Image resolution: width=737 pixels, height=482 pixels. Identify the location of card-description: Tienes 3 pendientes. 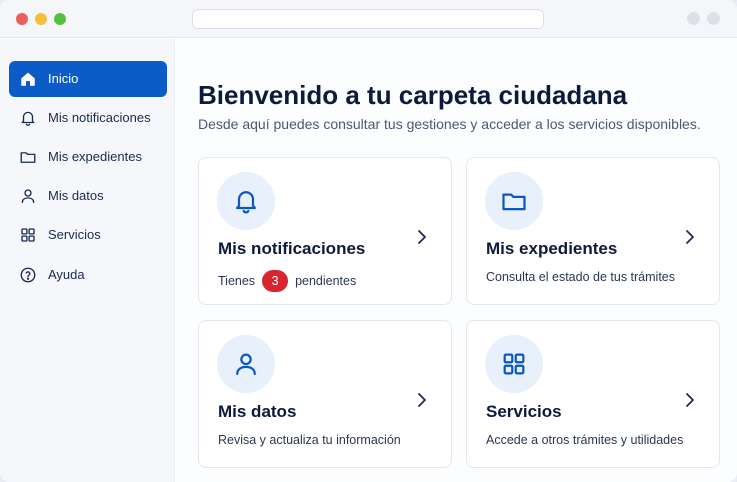
(287, 281).